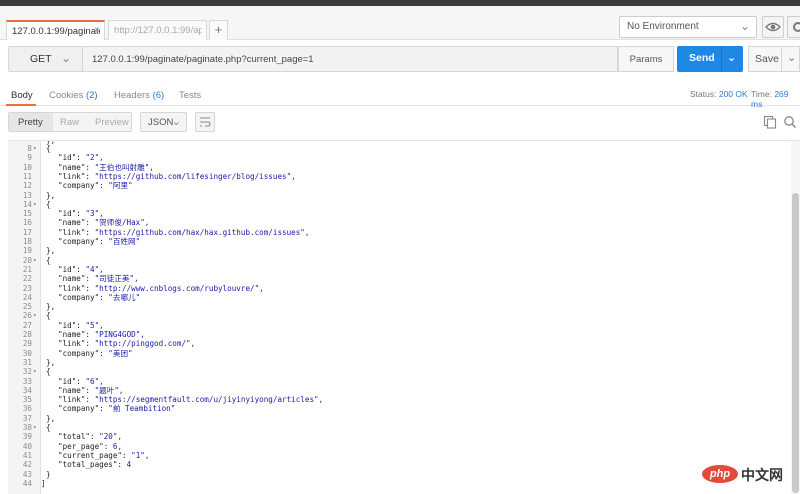  What do you see at coordinates (27, 437) in the screenshot?
I see `line-number: 39` at bounding box center [27, 437].